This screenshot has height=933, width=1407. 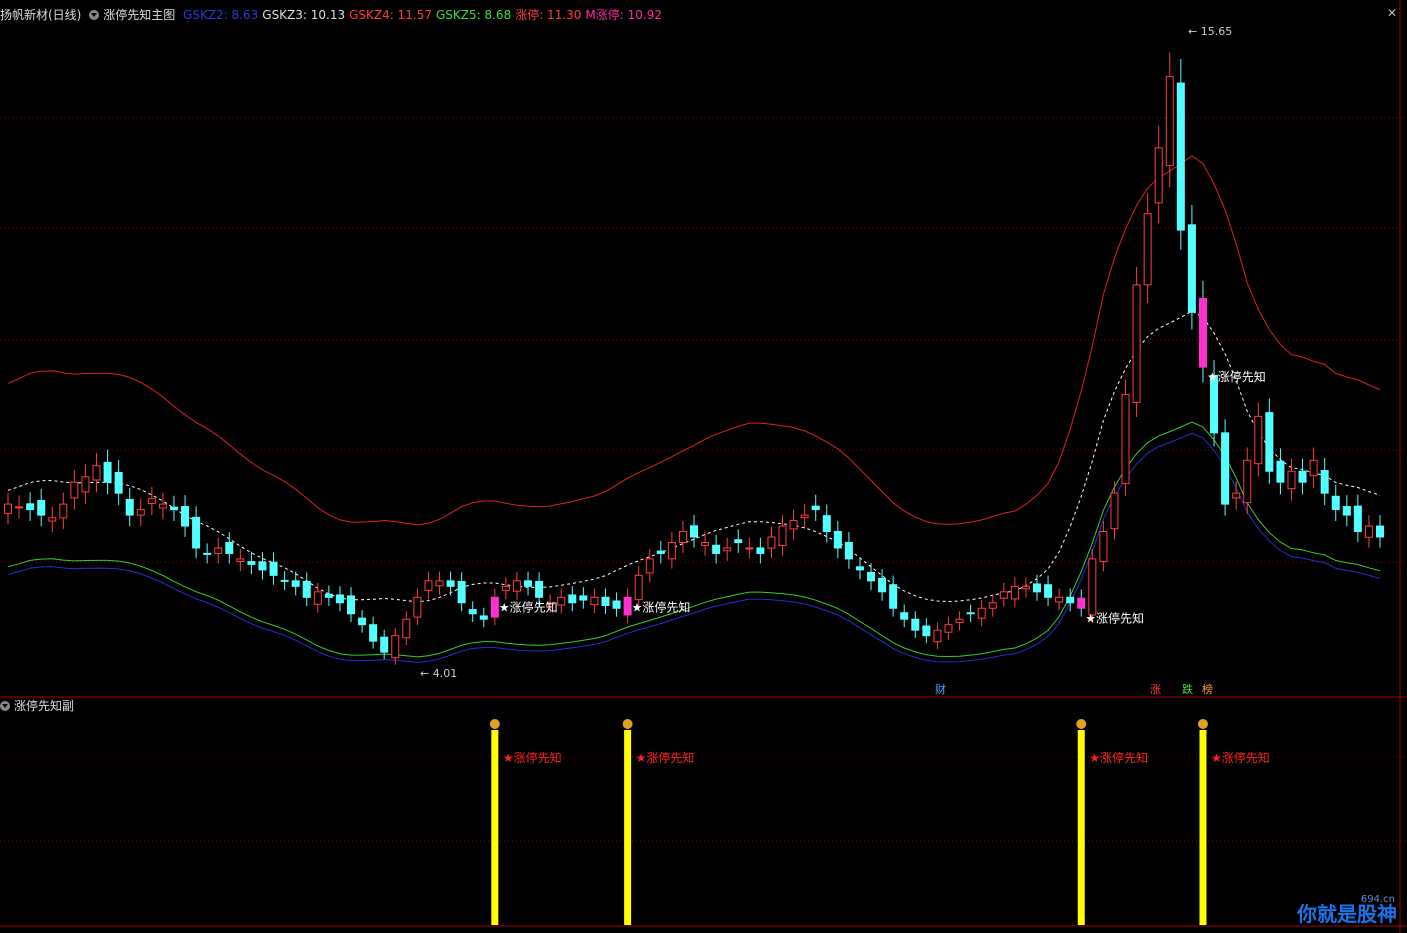 What do you see at coordinates (5, 706) in the screenshot?
I see `sub-indicator-menu-icon` at bounding box center [5, 706].